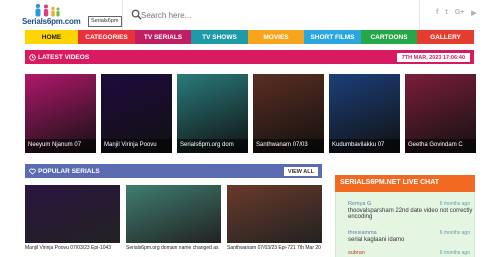  I want to click on social-links: f t G+ ▶, so click(456, 15).